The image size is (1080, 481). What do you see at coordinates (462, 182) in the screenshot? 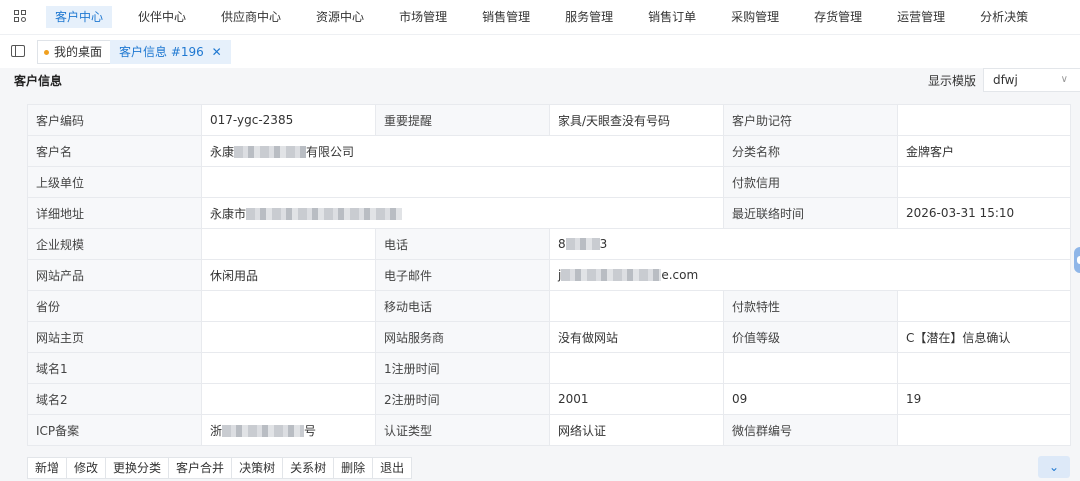
I see `parent-unit-value` at bounding box center [462, 182].